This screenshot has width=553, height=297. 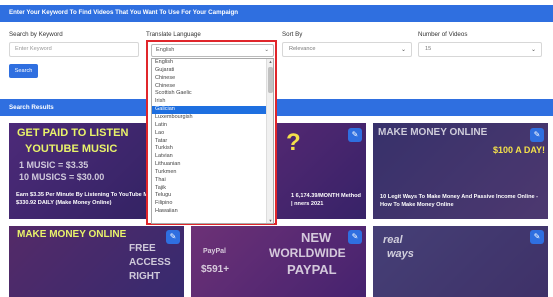 I want to click on results-title: Search Results, so click(x=31, y=107).